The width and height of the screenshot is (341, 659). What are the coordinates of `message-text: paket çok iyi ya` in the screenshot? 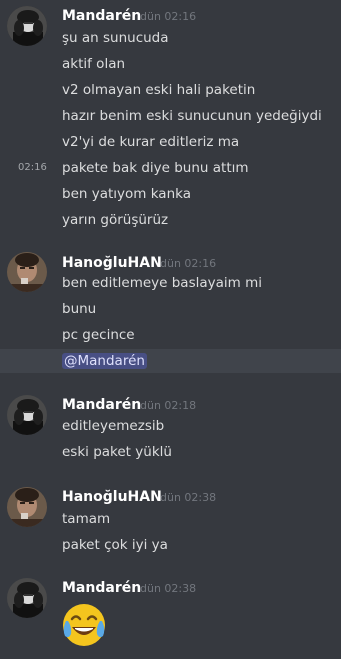 It's located at (115, 545).